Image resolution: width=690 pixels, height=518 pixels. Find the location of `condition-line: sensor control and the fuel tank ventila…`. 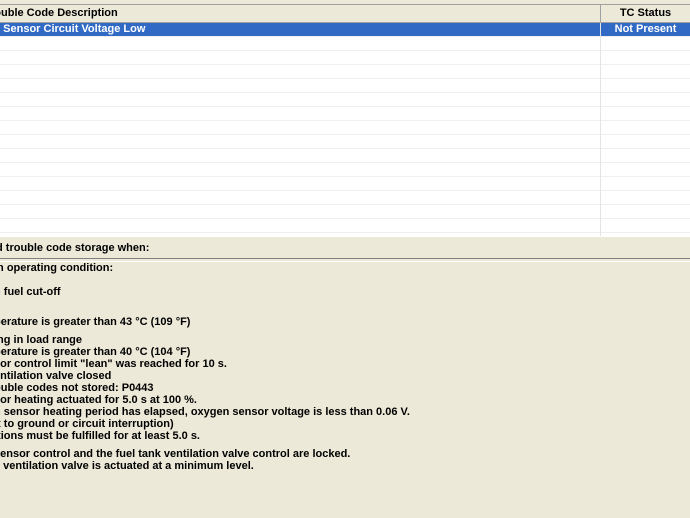

condition-line: sensor control and the fuel tank ventila… is located at coordinates (175, 454).